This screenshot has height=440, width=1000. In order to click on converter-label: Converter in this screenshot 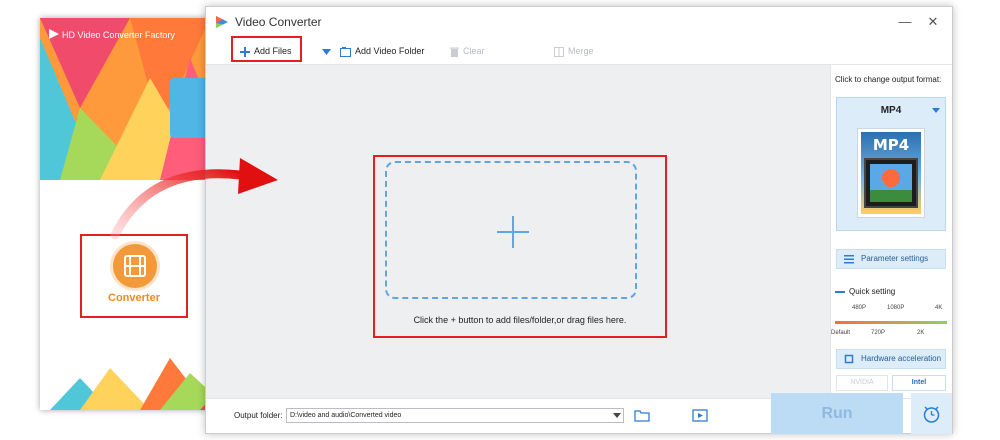, I will do `click(134, 298)`.